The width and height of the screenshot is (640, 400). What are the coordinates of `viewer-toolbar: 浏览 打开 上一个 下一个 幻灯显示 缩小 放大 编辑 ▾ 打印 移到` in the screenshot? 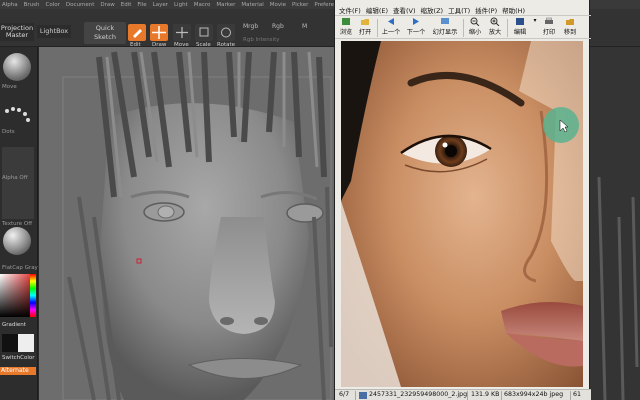 It's located at (463, 27).